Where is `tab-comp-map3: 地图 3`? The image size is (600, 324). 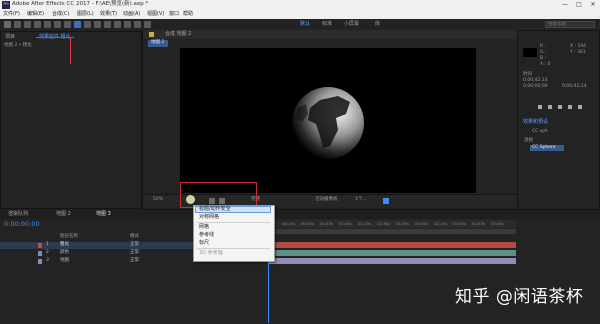
tab-comp-map3: 地图 3 is located at coordinates (103, 214).